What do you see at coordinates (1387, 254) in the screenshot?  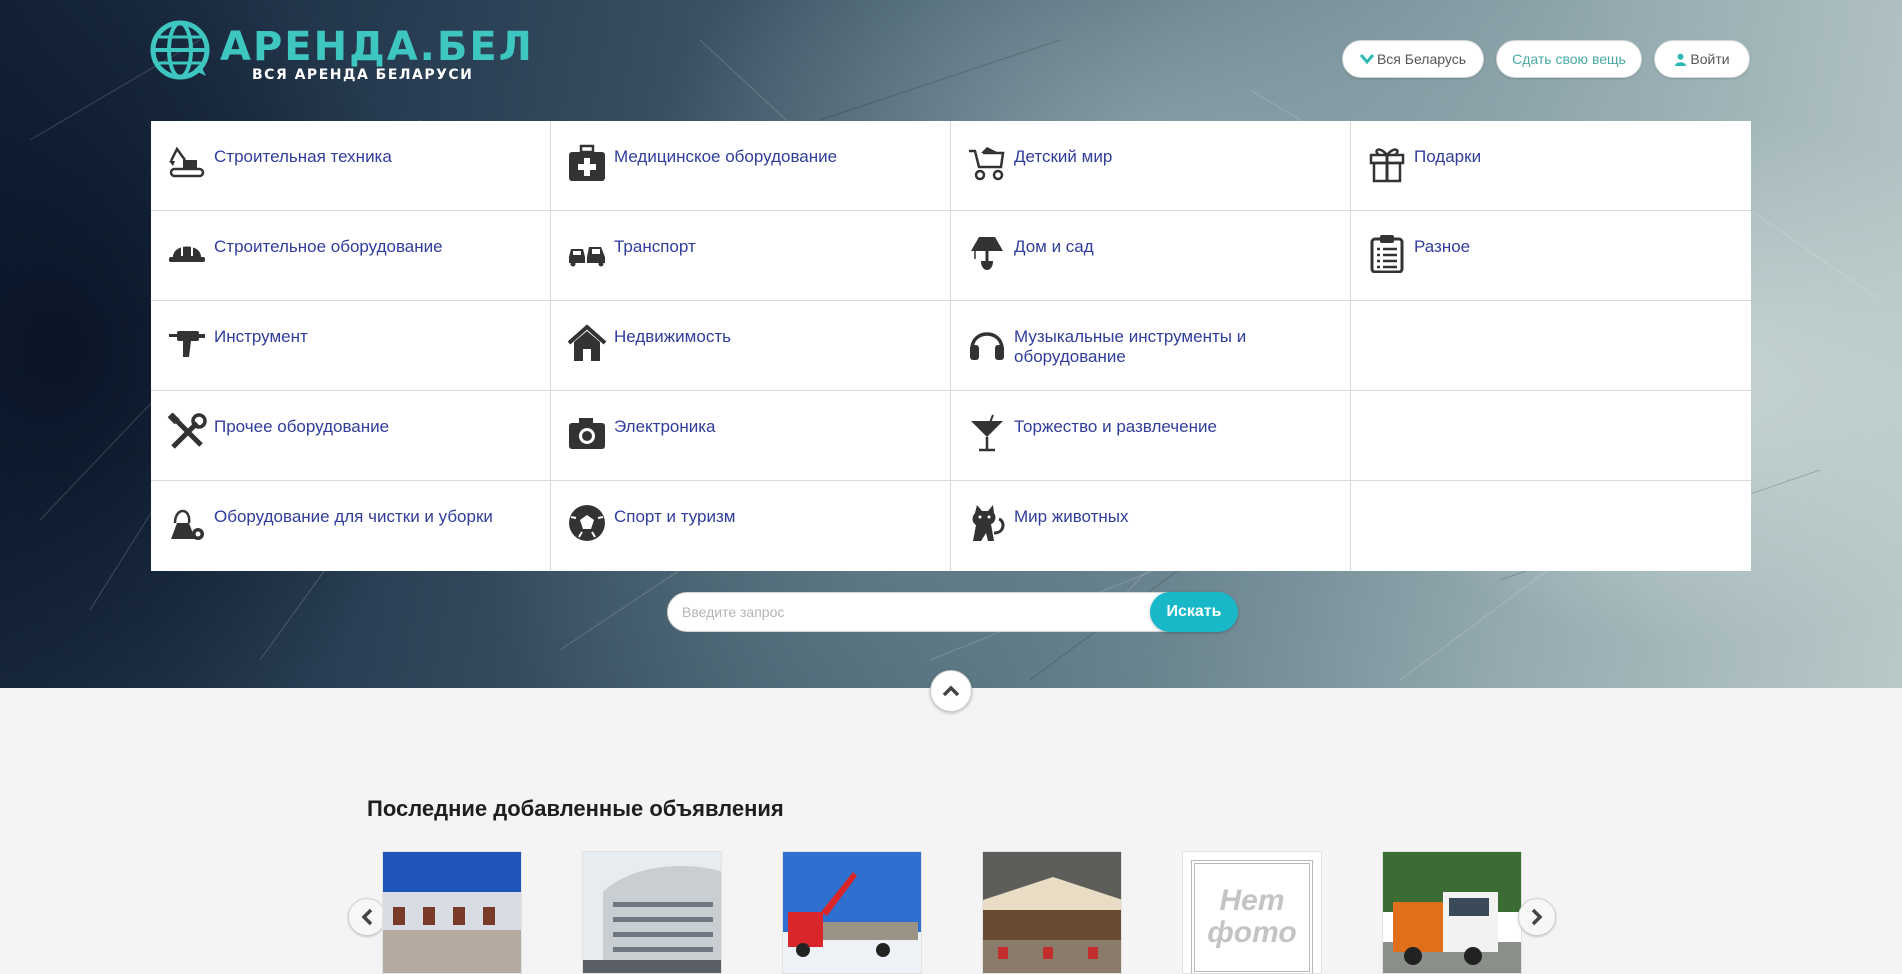 I see `clipboard-icon` at bounding box center [1387, 254].